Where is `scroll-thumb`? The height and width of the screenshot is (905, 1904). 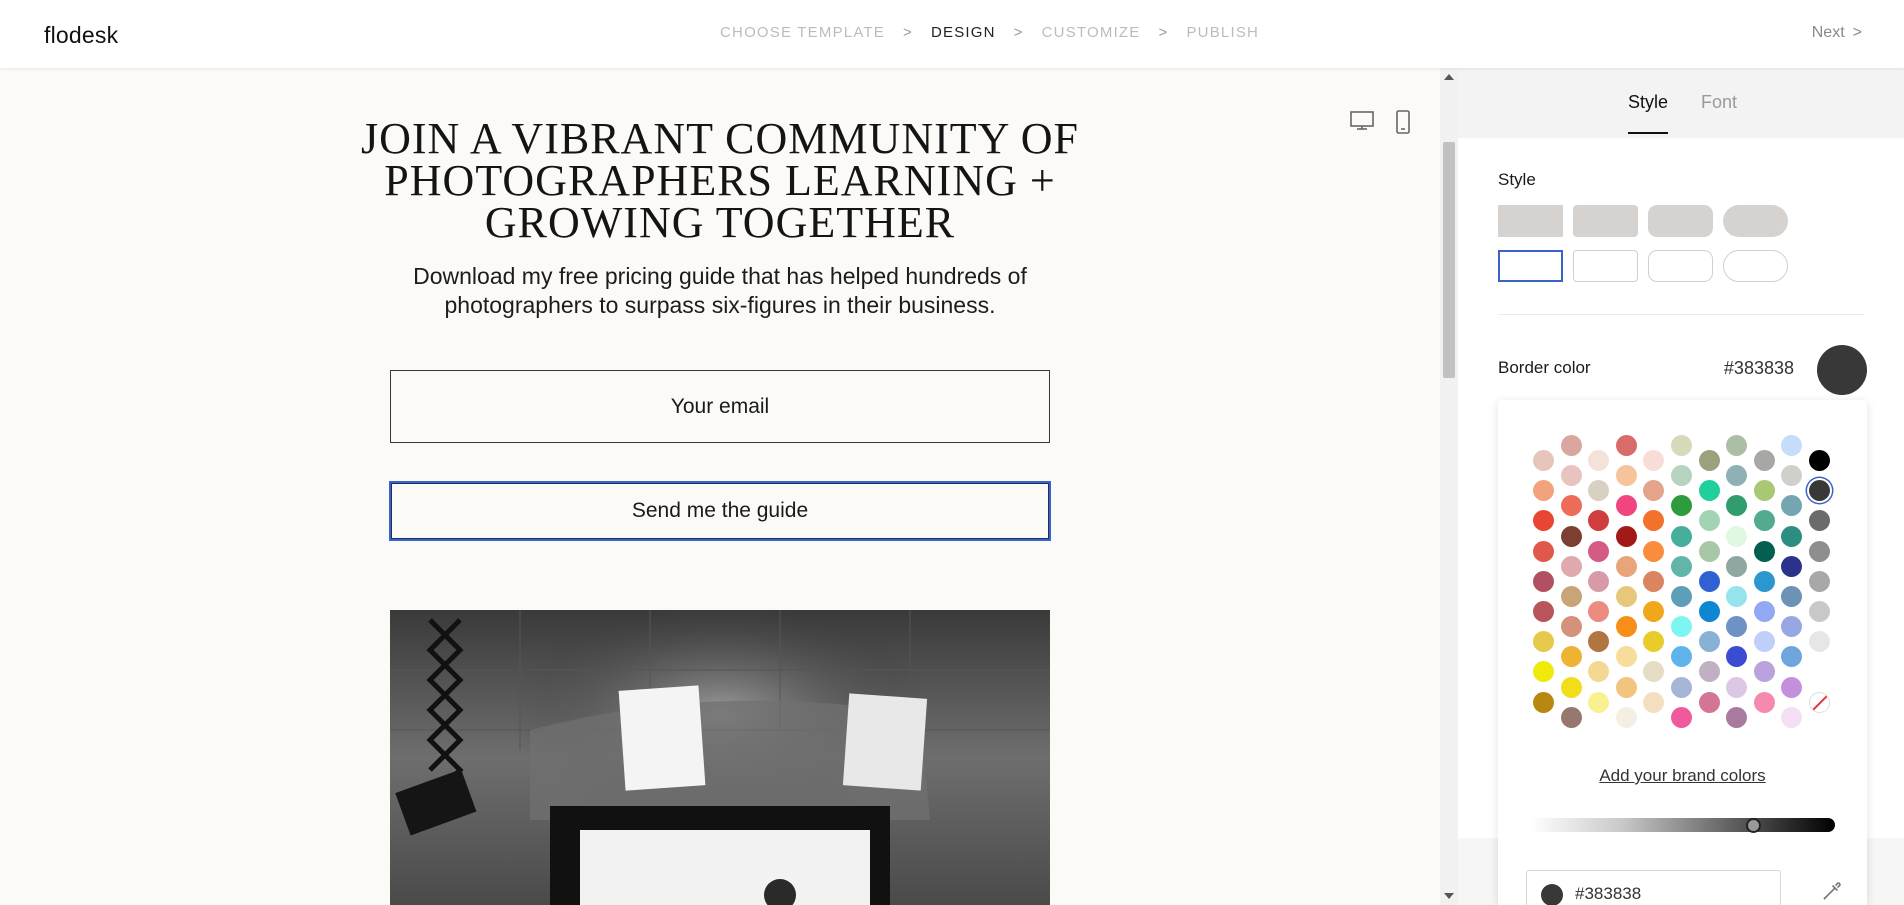
scroll-thumb is located at coordinates (1449, 260).